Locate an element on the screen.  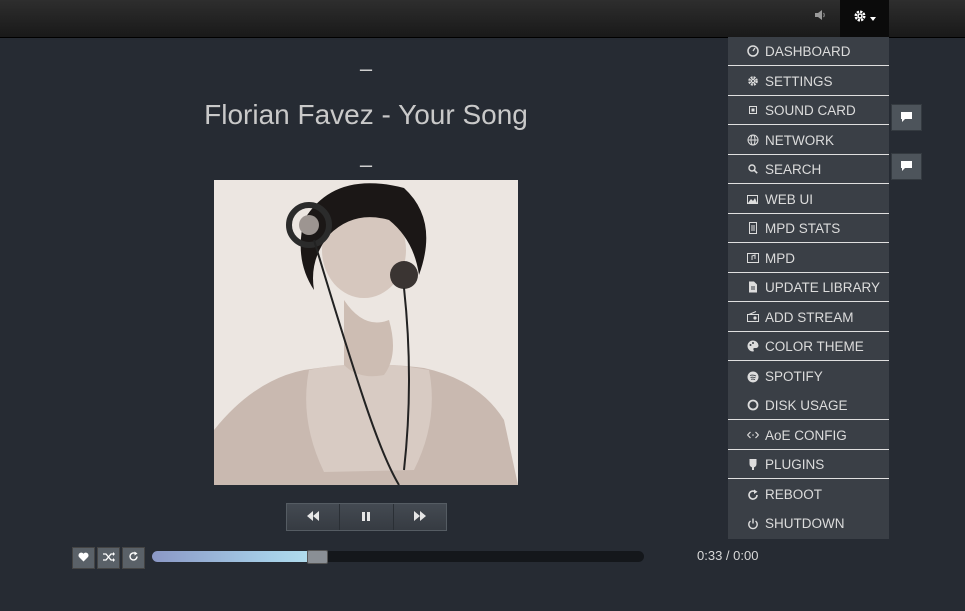
menu-item-sound-card: SOUND CARD is located at coordinates (808, 110).